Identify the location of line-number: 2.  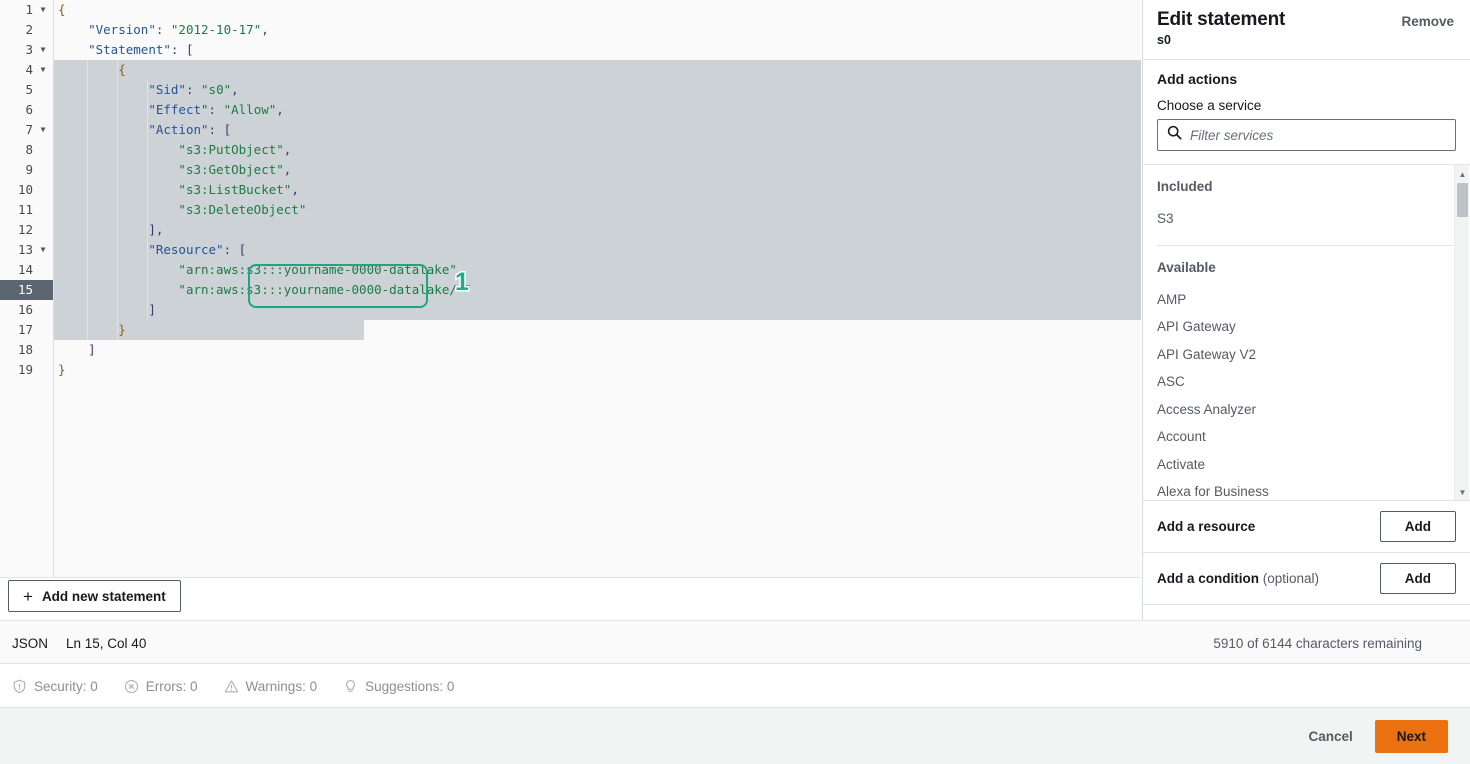
(29, 29).